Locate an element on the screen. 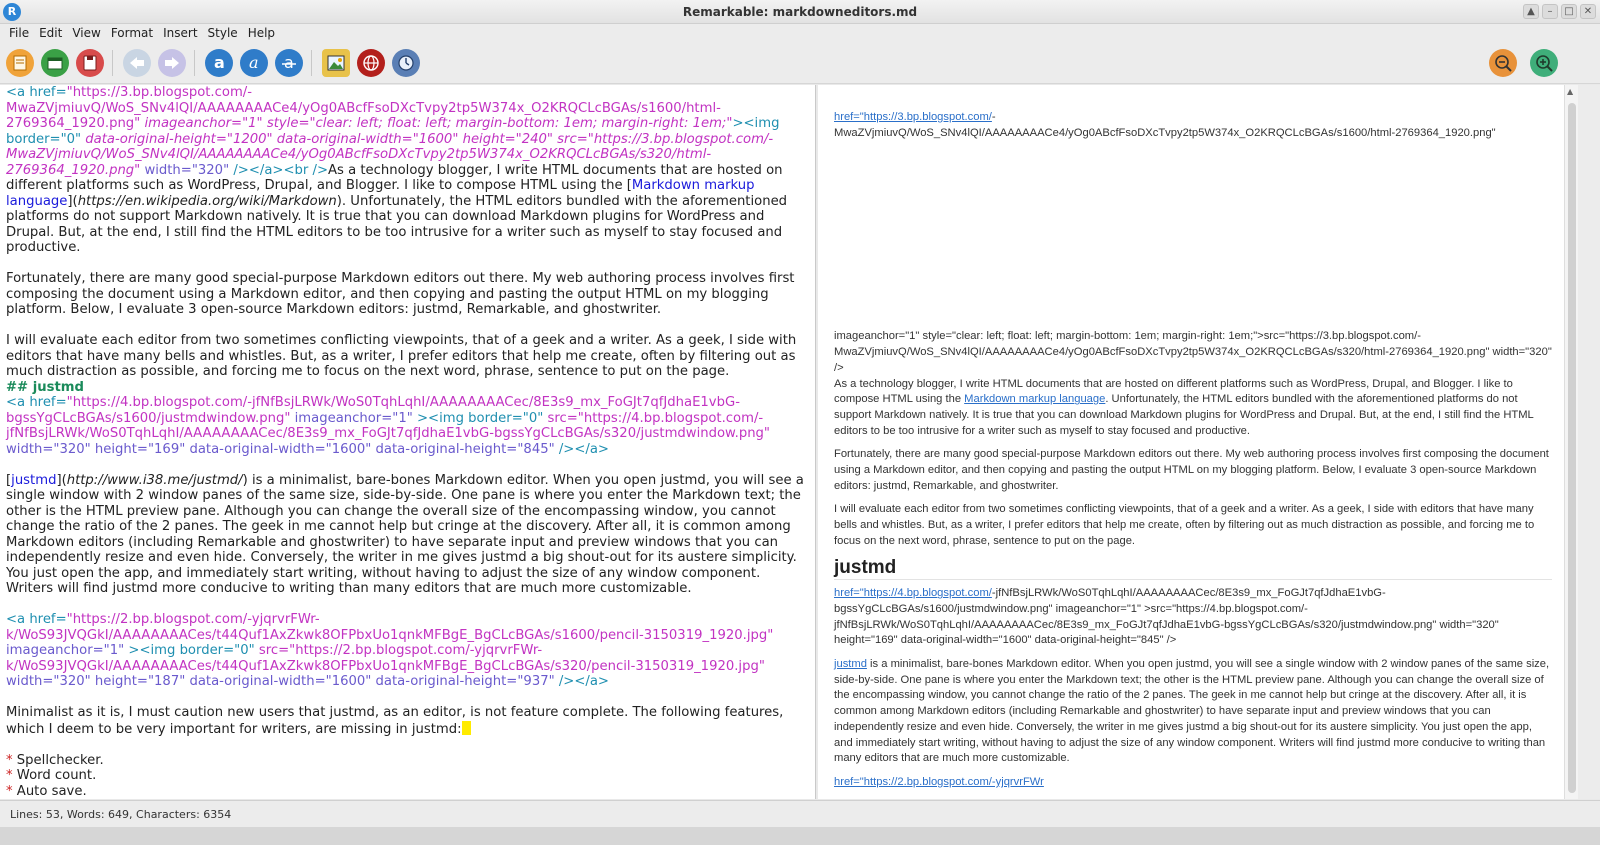 This screenshot has height=845, width=1600. text-cursor is located at coordinates (466, 727).